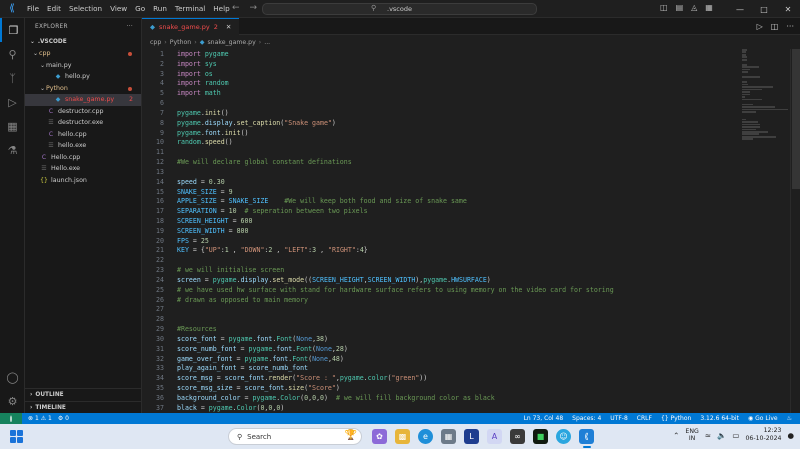 The height and width of the screenshot is (449, 800). I want to click on tree-item: Cdestructor.cpp, so click(83, 112).